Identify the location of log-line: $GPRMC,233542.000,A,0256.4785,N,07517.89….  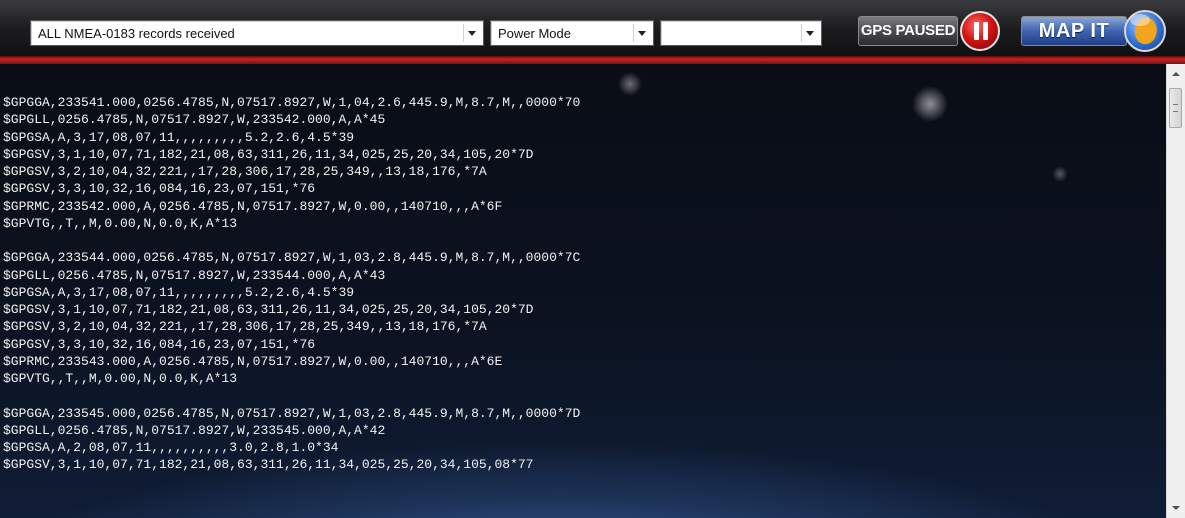
(253, 206).